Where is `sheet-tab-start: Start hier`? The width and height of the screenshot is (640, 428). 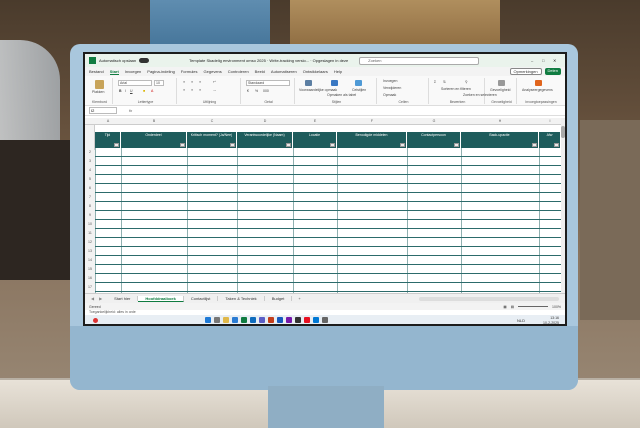
sheet-tab-start: Start hier is located at coordinates (123, 298).